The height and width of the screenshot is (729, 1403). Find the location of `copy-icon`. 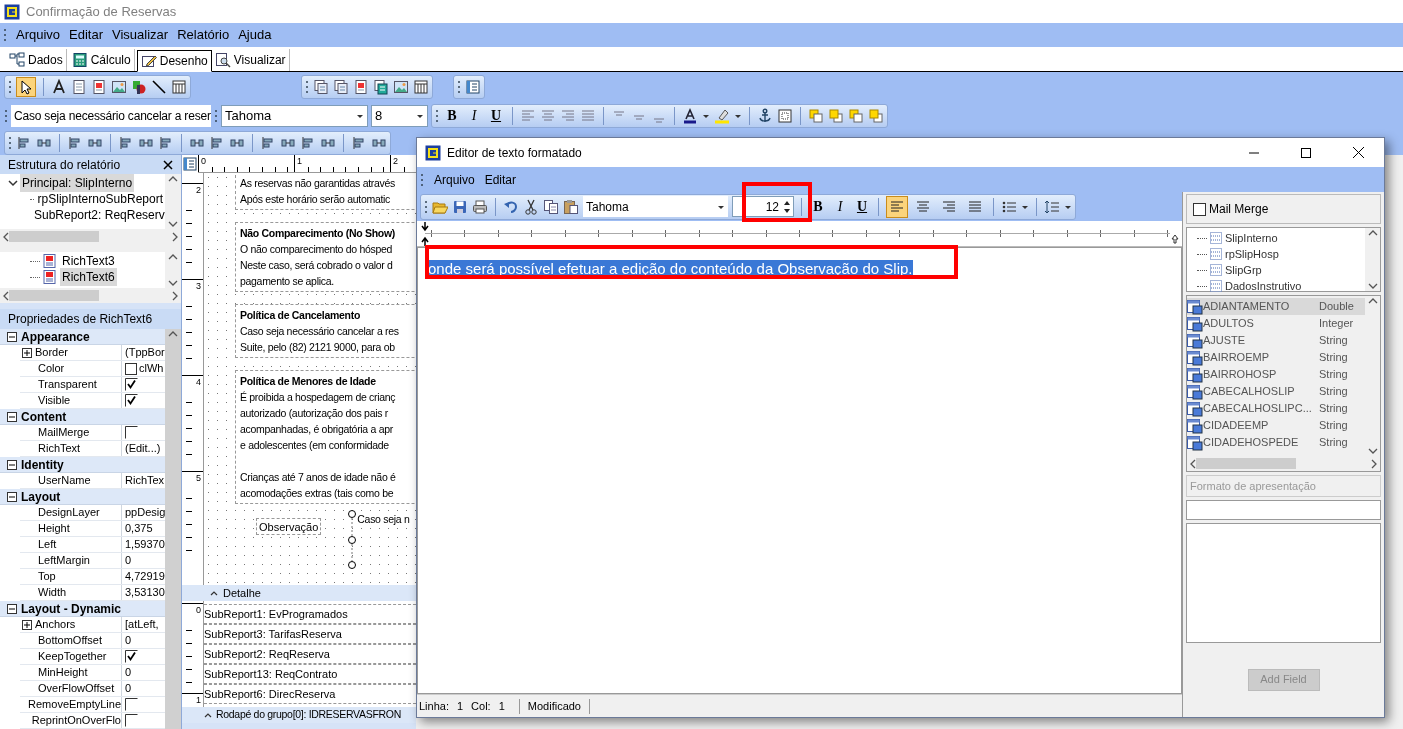

copy-icon is located at coordinates (551, 206).